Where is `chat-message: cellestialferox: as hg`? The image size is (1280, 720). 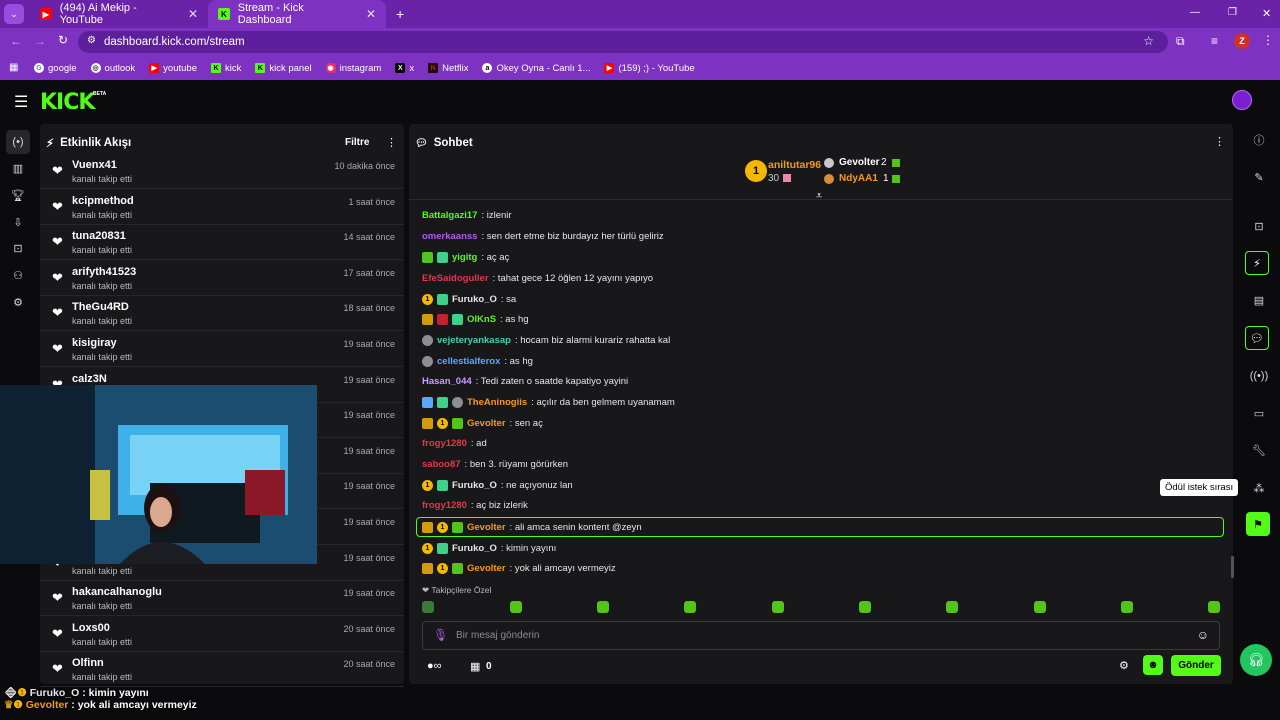
chat-message: cellestialferox: as hg is located at coordinates (477, 361).